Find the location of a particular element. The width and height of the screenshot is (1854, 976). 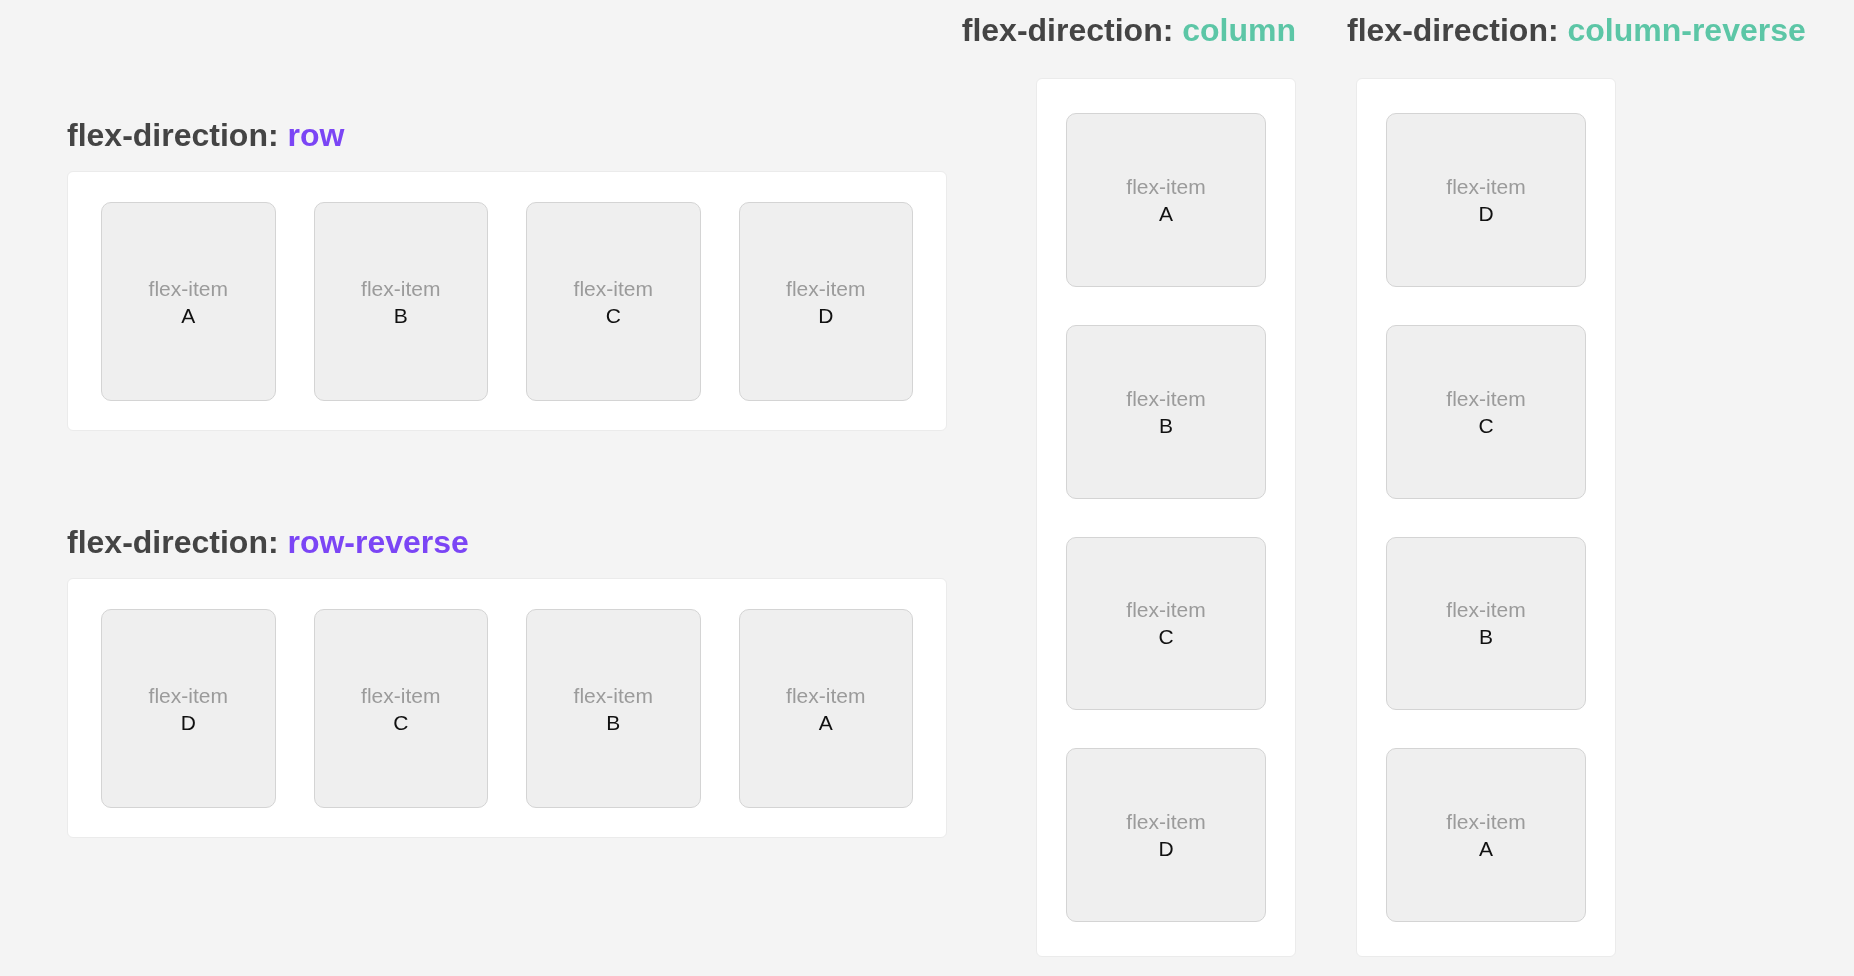

section-title: flex-direction: column is located at coordinates (1128, 30).